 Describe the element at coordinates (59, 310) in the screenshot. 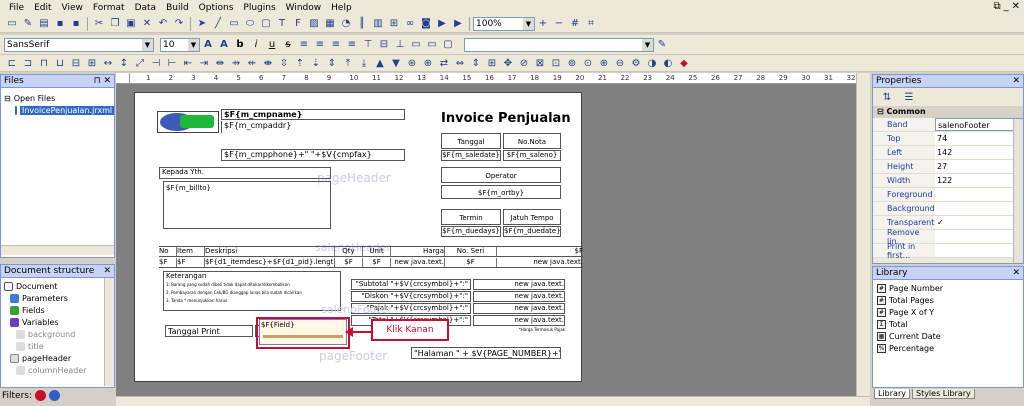

I see `tree-item-fields: Fields` at that location.